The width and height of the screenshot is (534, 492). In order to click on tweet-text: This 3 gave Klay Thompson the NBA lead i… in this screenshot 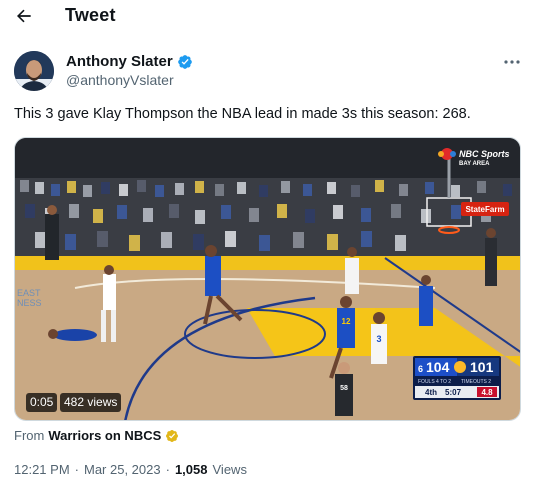, I will do `click(242, 114)`.